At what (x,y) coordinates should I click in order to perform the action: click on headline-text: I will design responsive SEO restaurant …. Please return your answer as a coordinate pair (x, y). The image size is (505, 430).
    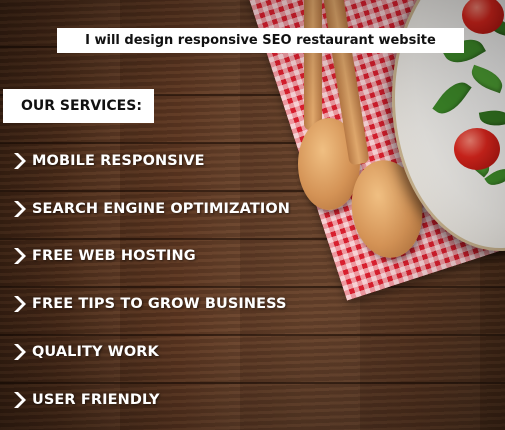
    Looking at the image, I should click on (260, 40).